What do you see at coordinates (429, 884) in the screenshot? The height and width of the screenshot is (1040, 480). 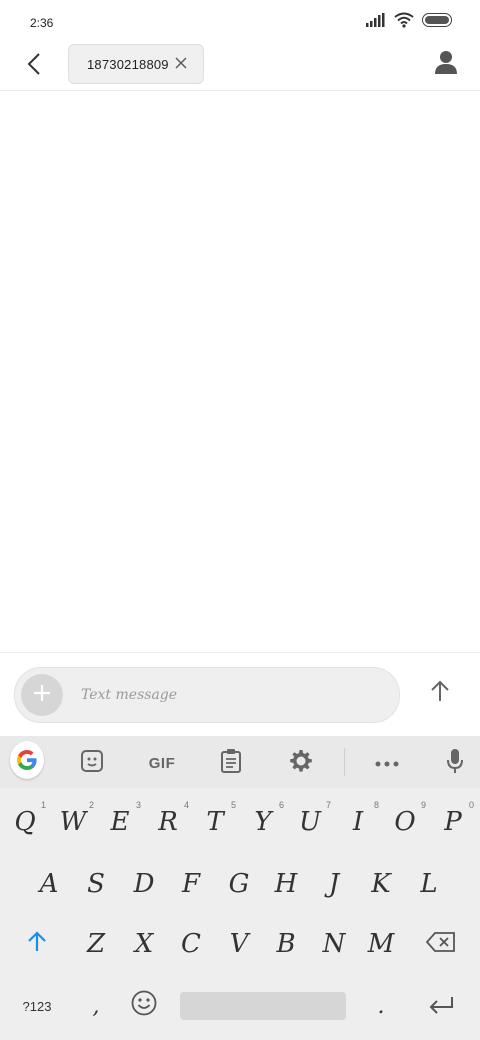 I see `key-l: L` at bounding box center [429, 884].